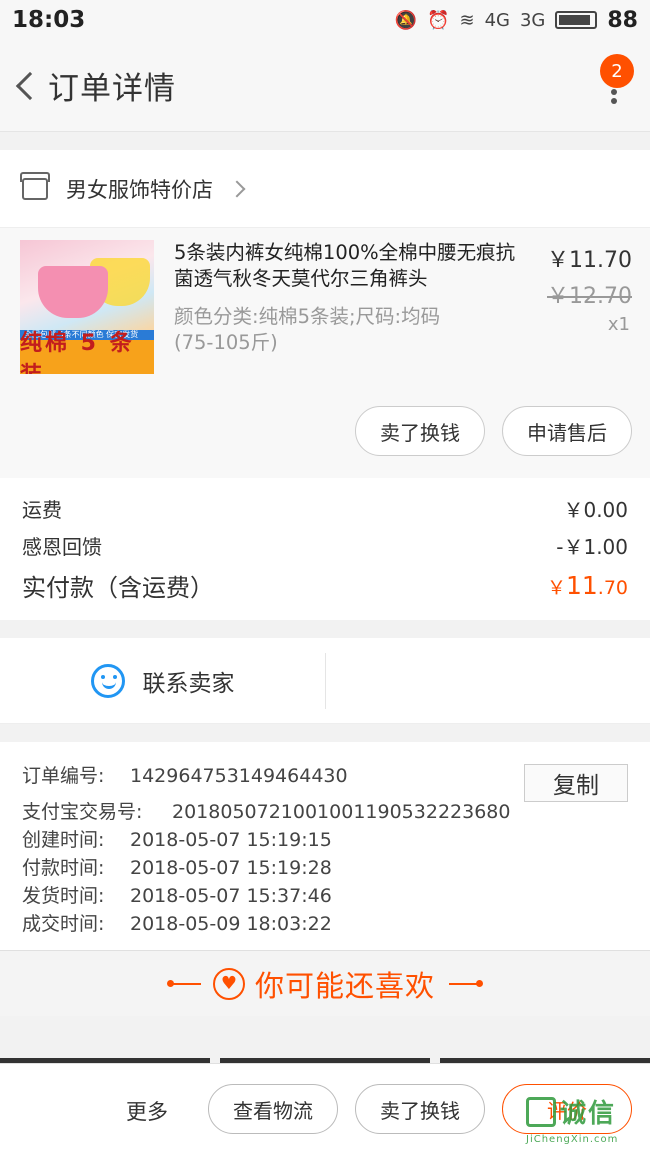  Describe the element at coordinates (63, 924) in the screenshot. I see `completed-time-label: 成交时间:` at that location.